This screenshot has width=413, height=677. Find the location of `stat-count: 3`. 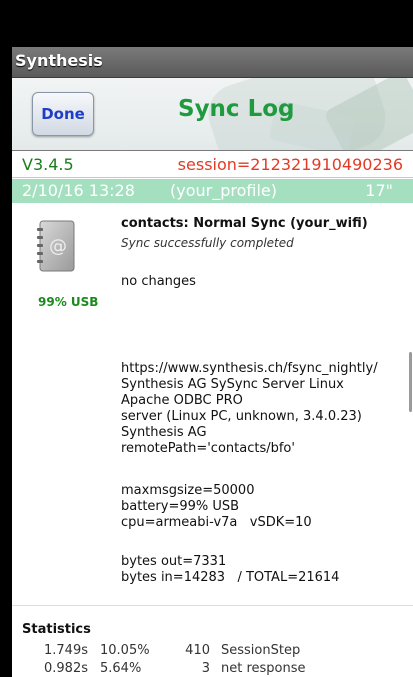

stat-count: 3 is located at coordinates (205, 668).